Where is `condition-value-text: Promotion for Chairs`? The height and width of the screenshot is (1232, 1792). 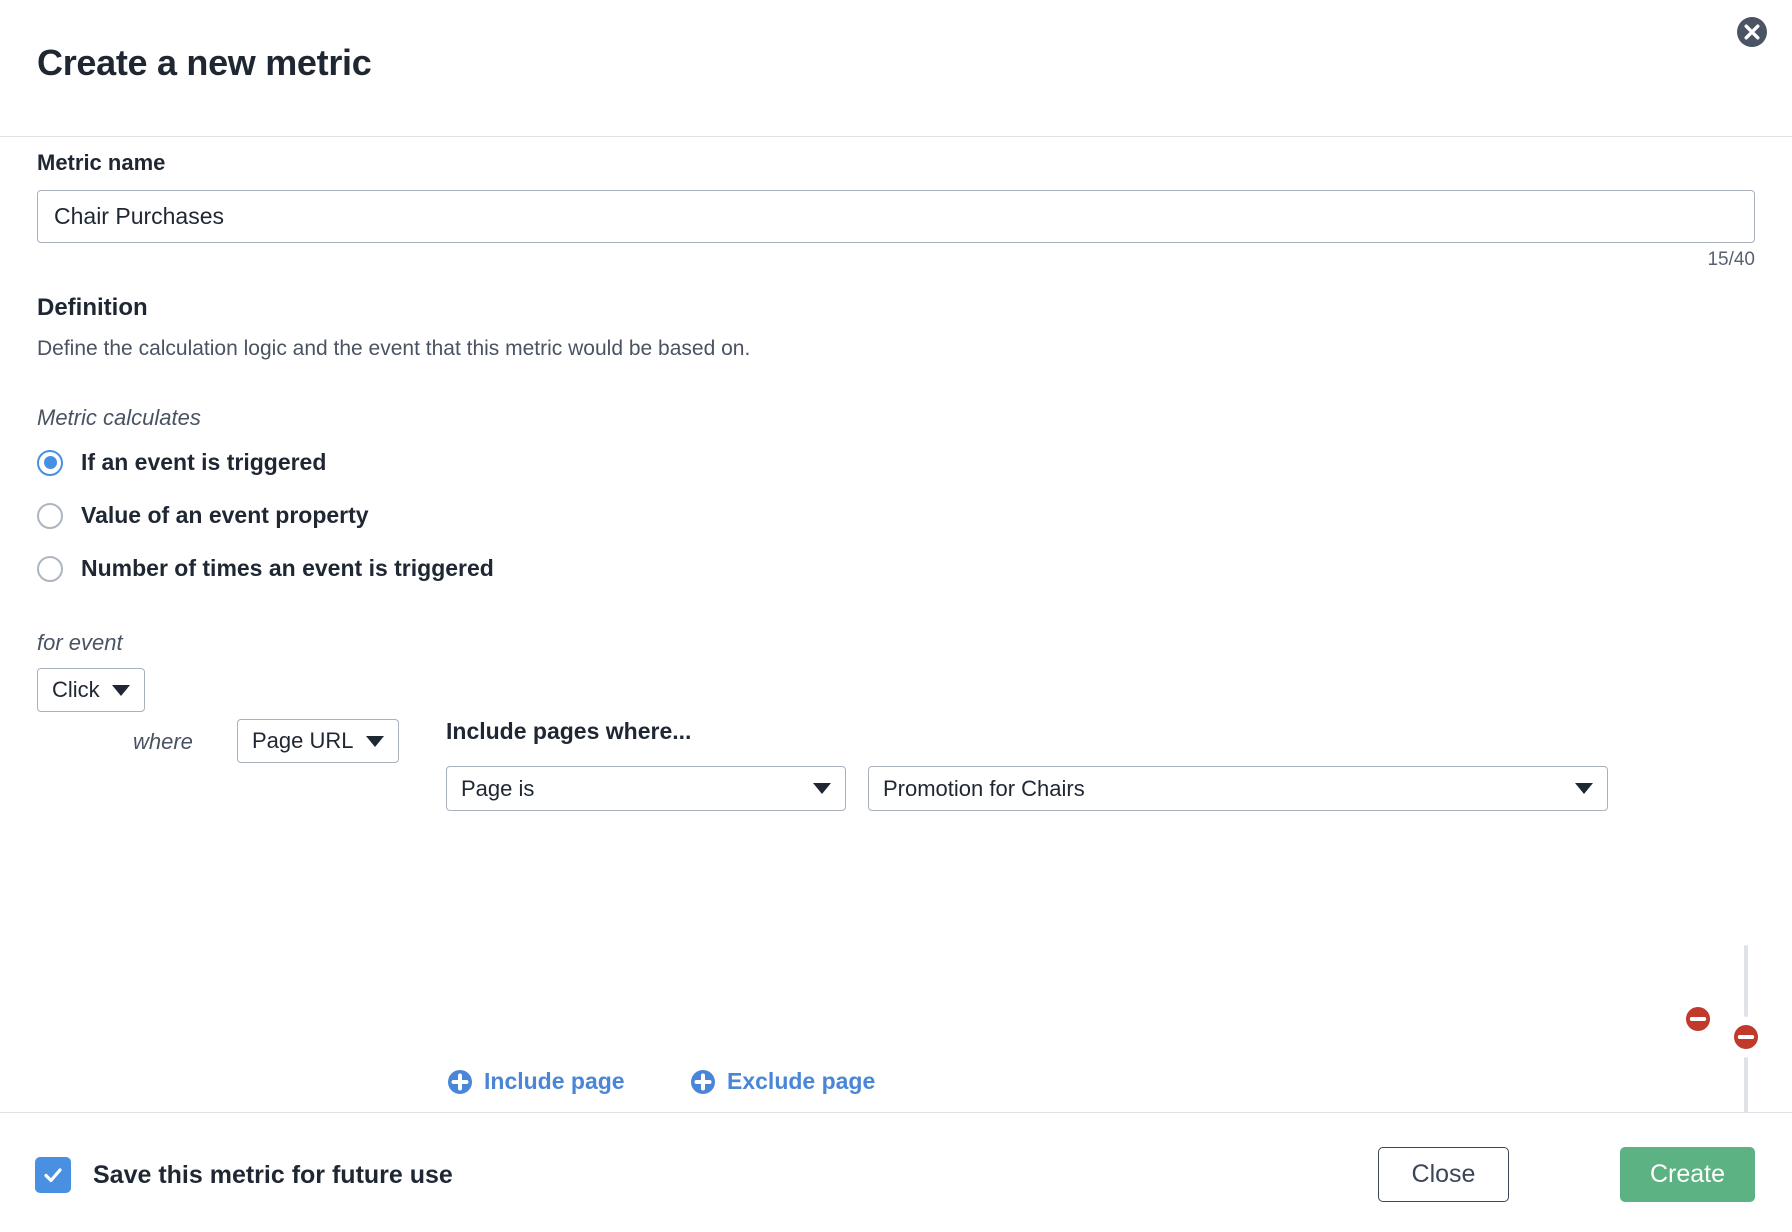
condition-value-text: Promotion for Chairs is located at coordinates (984, 788).